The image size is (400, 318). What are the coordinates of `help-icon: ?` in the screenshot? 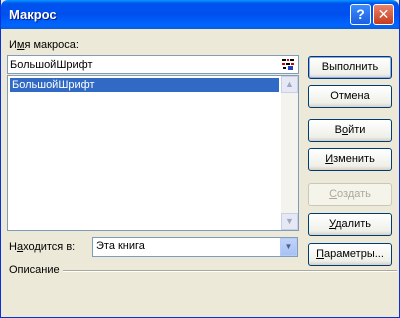 It's located at (360, 14).